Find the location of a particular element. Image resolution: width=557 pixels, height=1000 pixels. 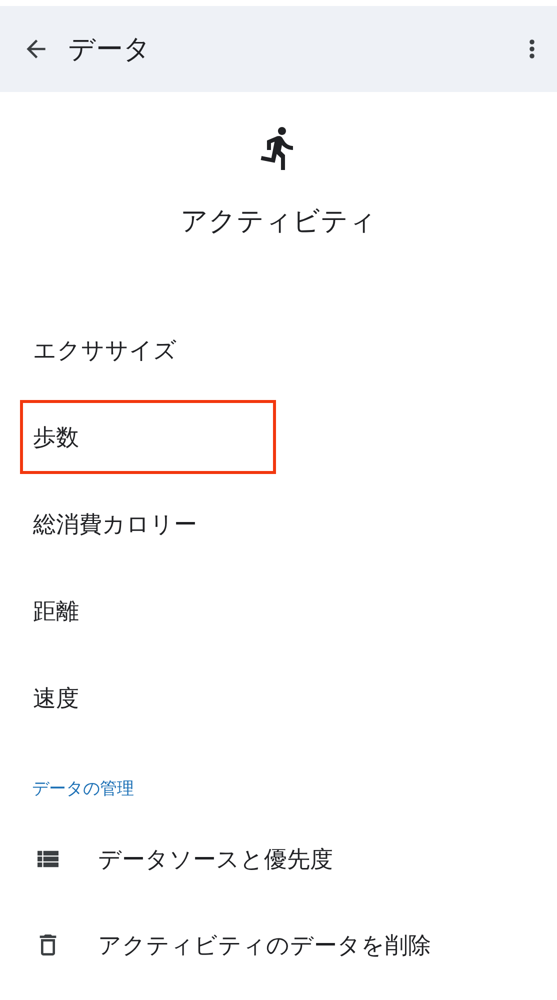

menu-item: データソースと優先度 is located at coordinates (278, 859).